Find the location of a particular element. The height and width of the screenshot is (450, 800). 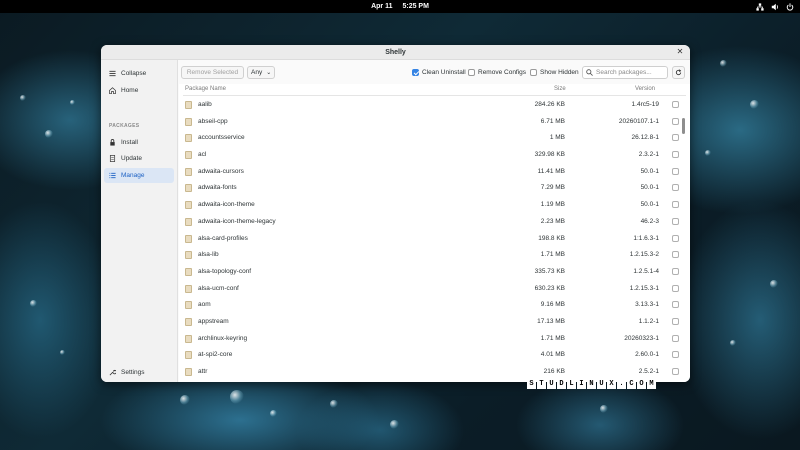

watermark-letter: U is located at coordinates (601, 384).